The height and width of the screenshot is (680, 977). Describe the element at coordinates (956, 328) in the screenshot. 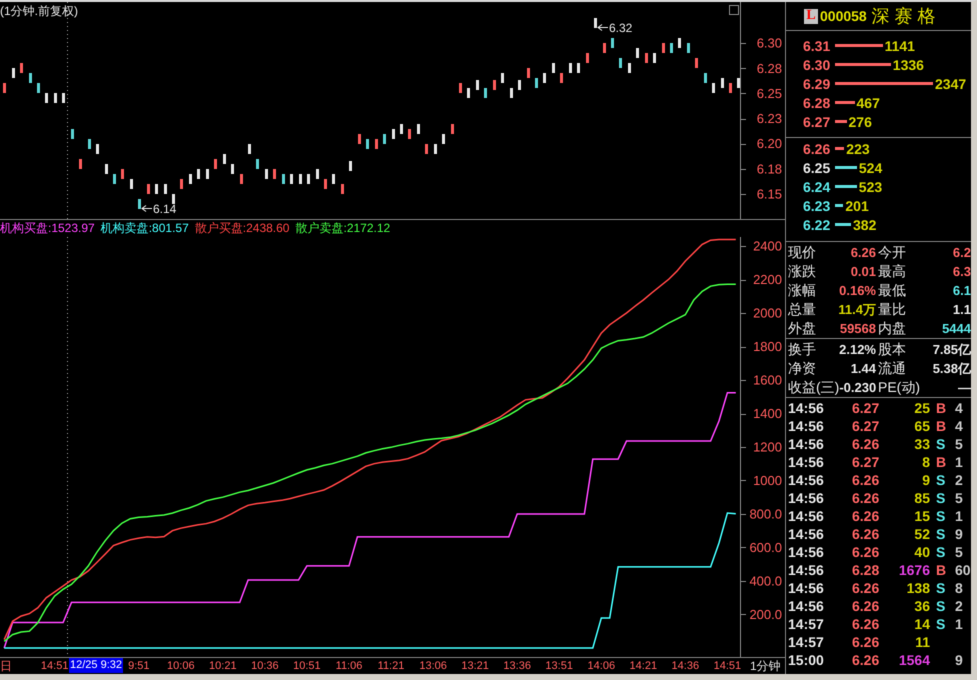

I see `quote-value: 5444` at that location.